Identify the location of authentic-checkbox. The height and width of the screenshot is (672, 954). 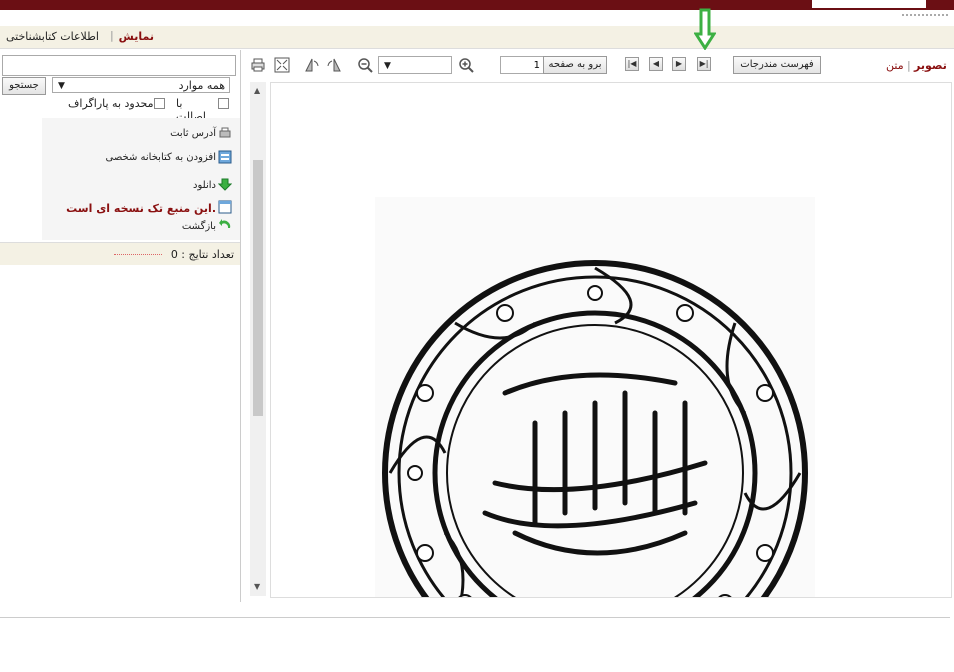
(223, 103).